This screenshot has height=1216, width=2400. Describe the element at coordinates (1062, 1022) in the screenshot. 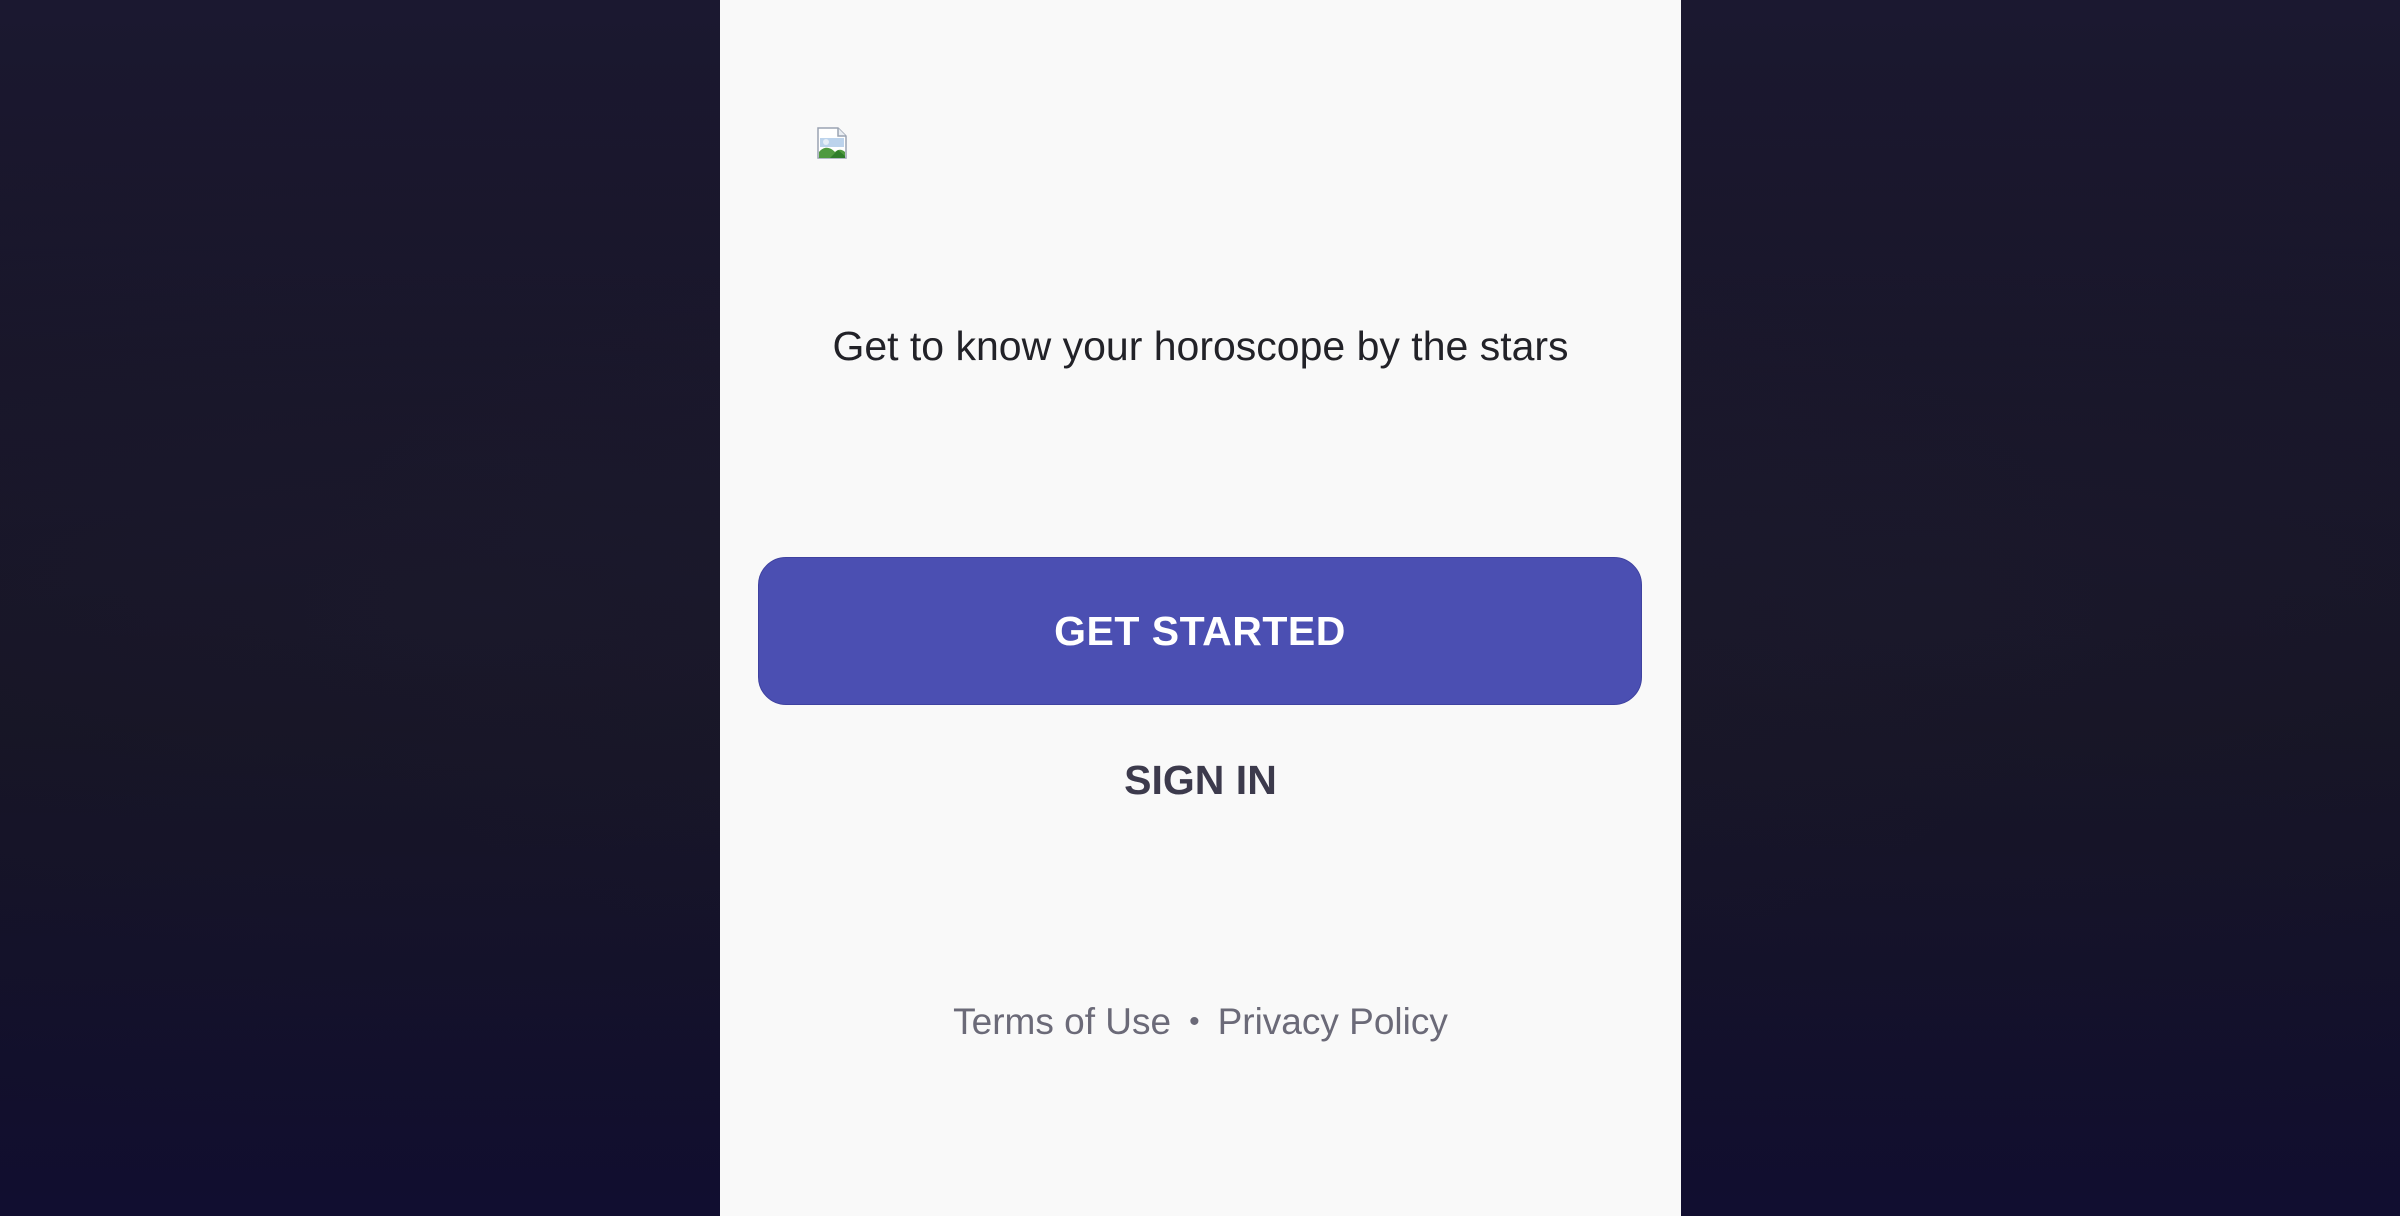

I see `terms-of-use-link: Terms of Use` at that location.